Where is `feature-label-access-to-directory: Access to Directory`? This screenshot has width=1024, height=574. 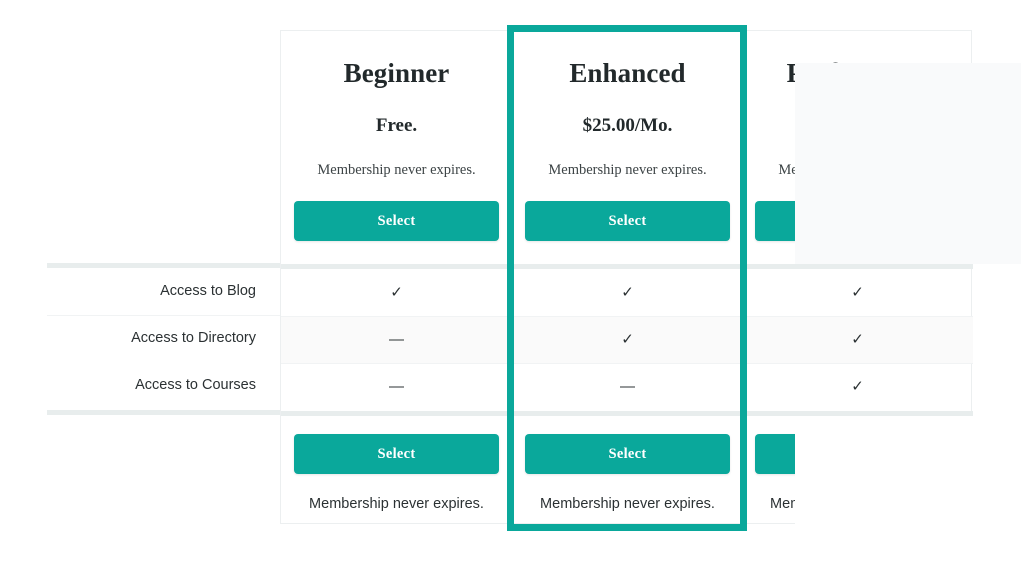 feature-label-access-to-directory: Access to Directory is located at coordinates (193, 338).